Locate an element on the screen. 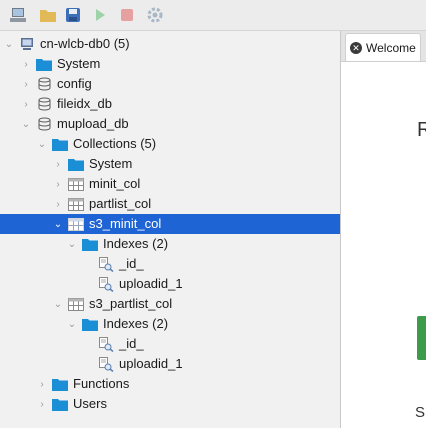 The height and width of the screenshot is (428, 426). tree-item-label: config is located at coordinates (74, 83).